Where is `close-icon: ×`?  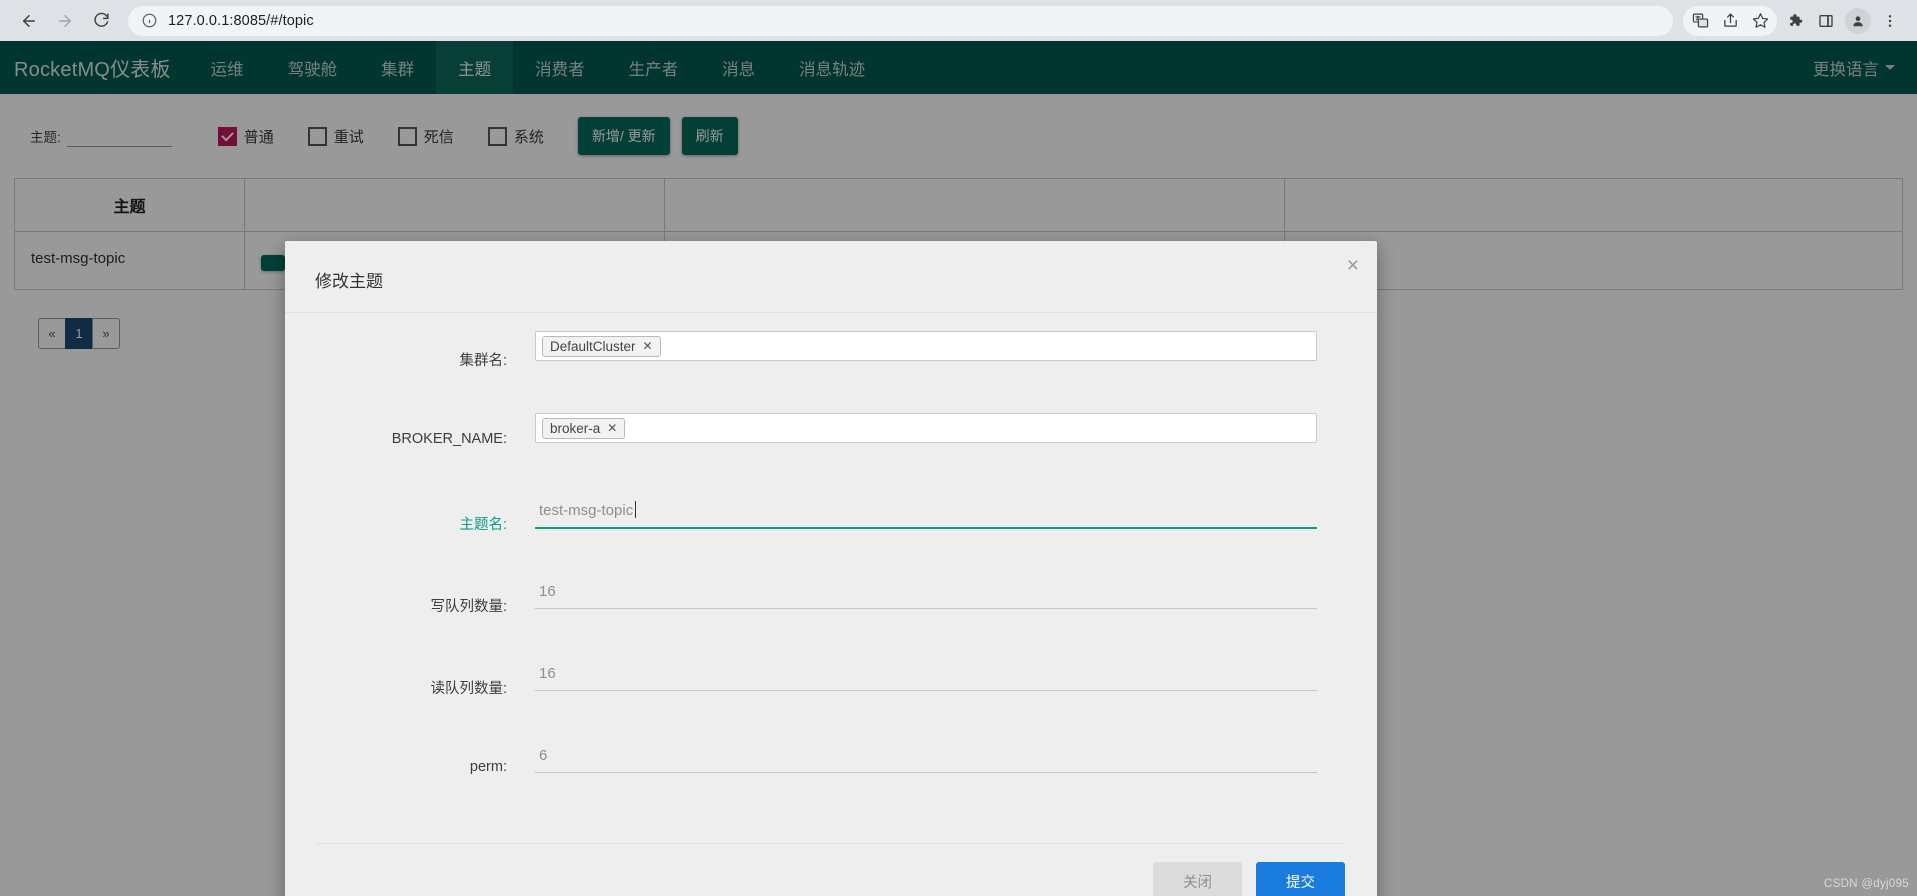 close-icon: × is located at coordinates (1353, 265).